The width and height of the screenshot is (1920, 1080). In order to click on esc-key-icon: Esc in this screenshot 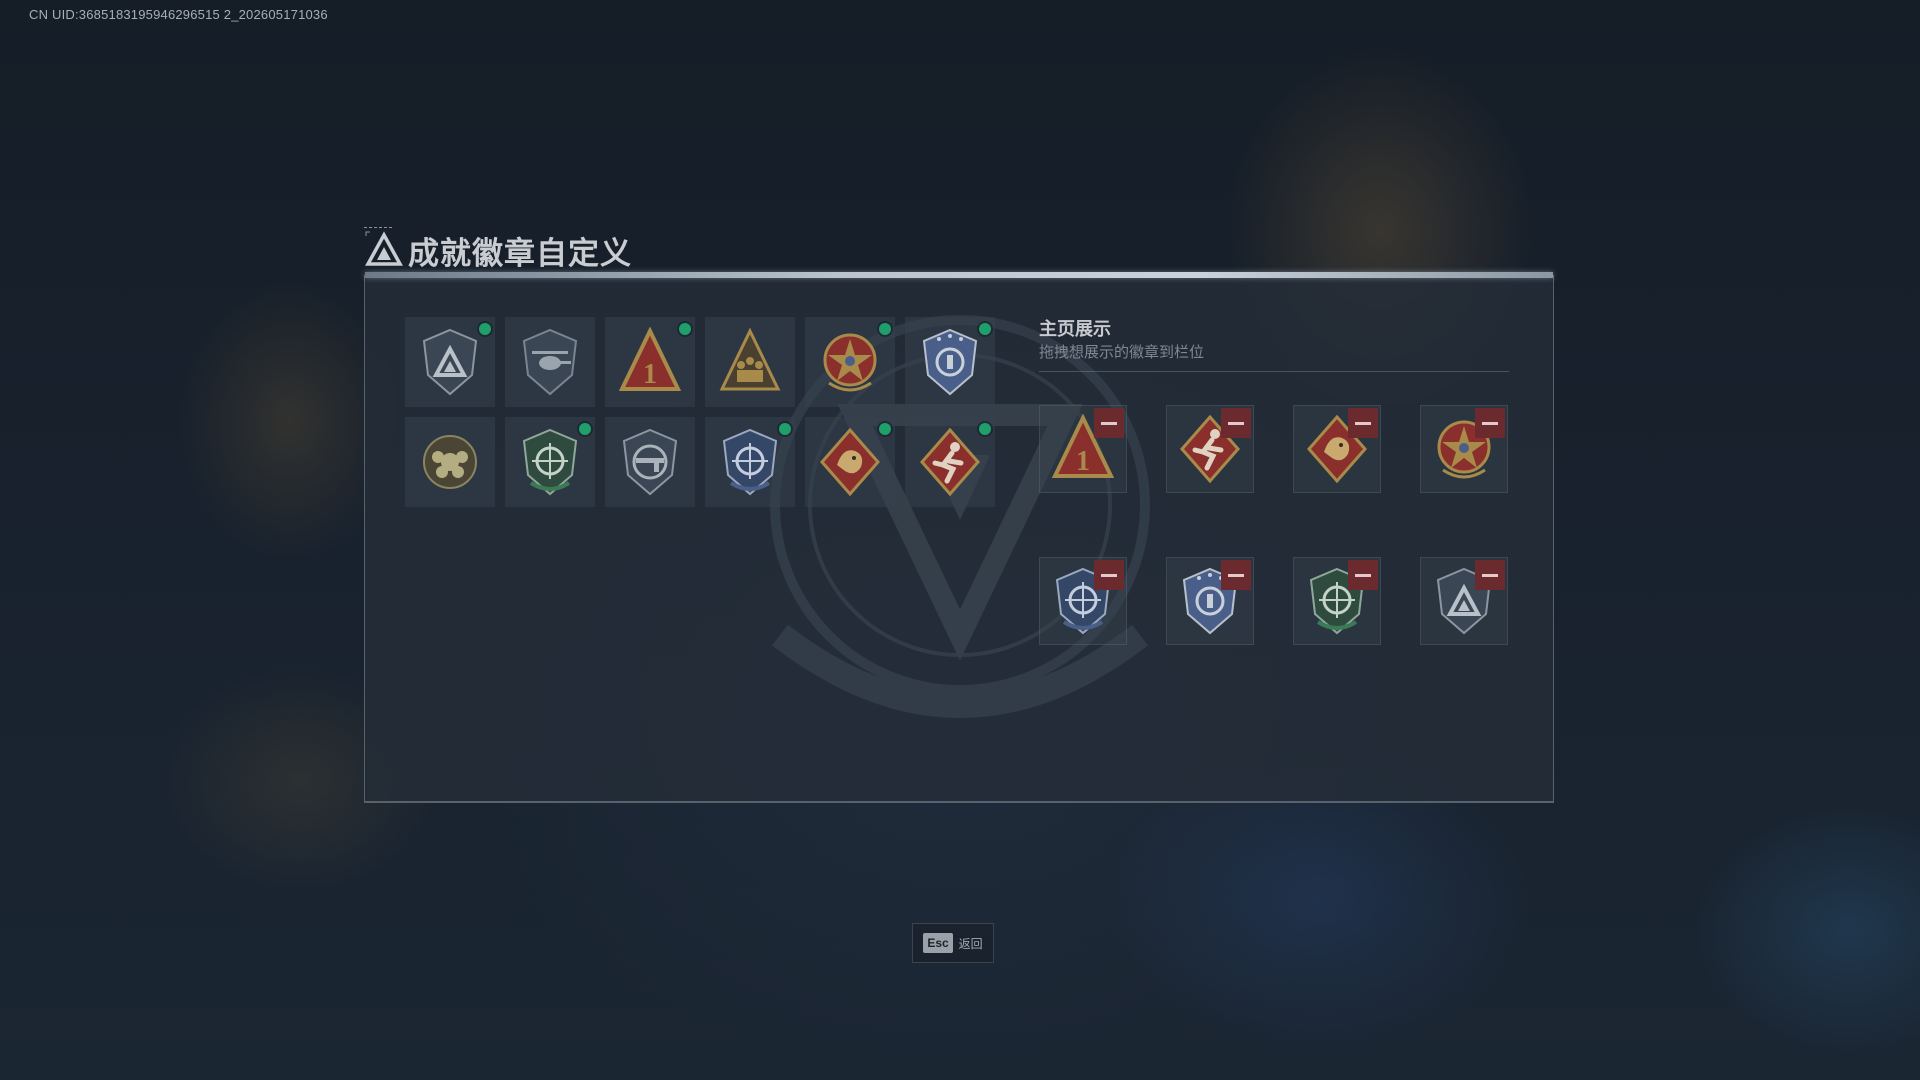, I will do `click(938, 943)`.